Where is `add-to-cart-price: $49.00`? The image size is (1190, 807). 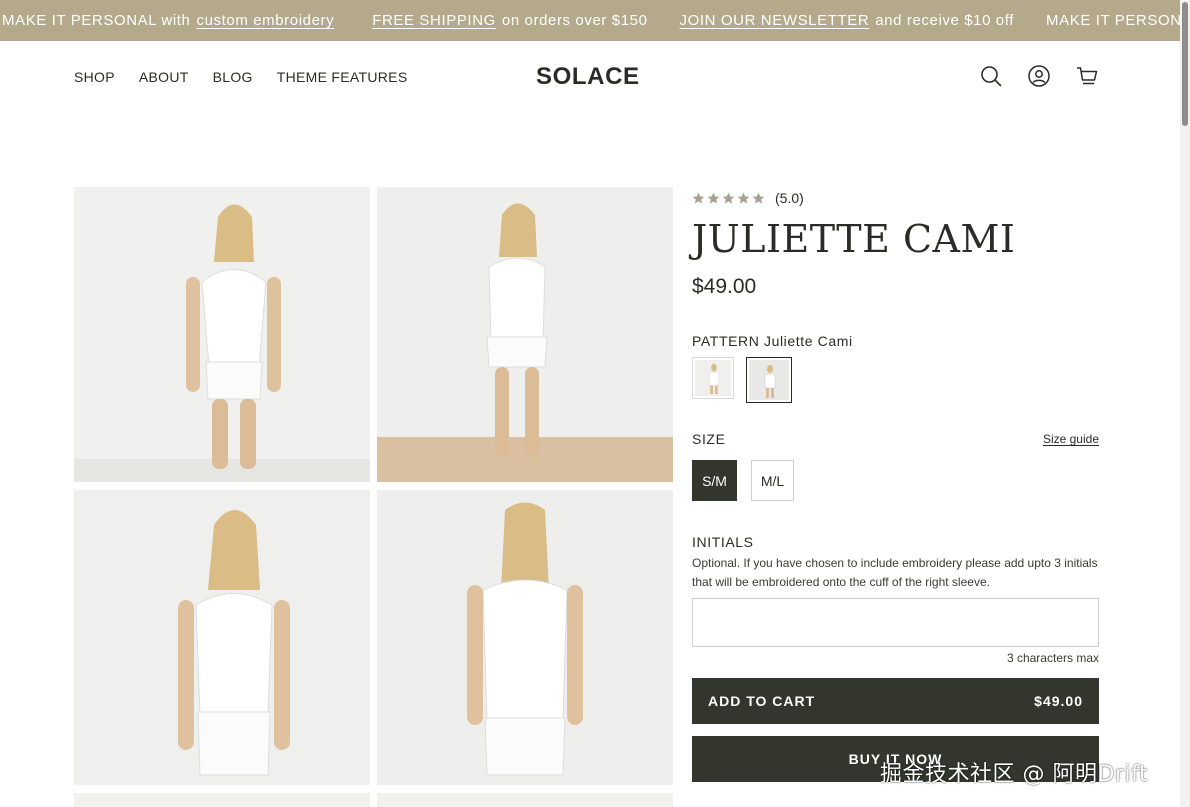 add-to-cart-price: $49.00 is located at coordinates (1058, 701).